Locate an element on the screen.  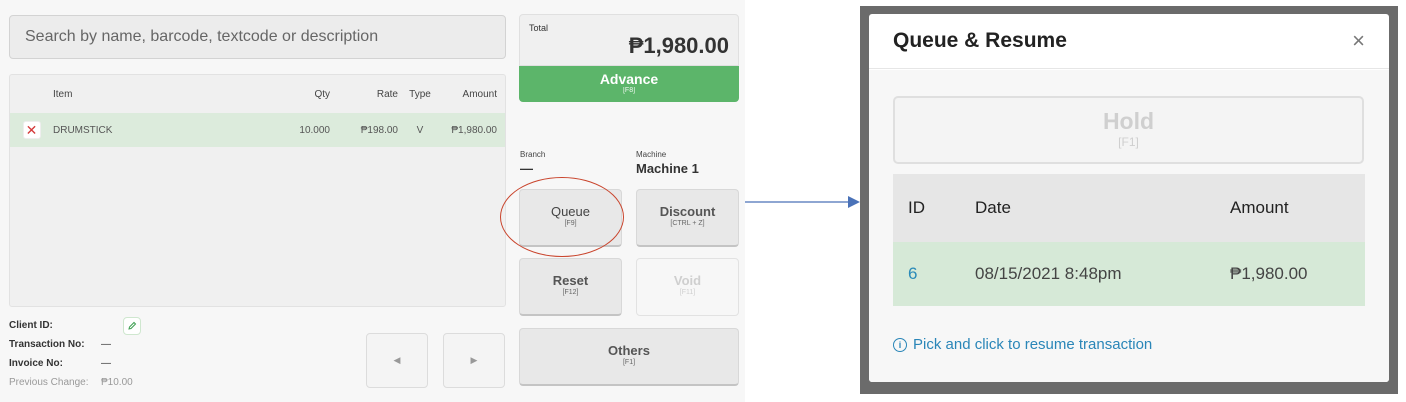
void-shortcut: [F11] is located at coordinates (687, 292).